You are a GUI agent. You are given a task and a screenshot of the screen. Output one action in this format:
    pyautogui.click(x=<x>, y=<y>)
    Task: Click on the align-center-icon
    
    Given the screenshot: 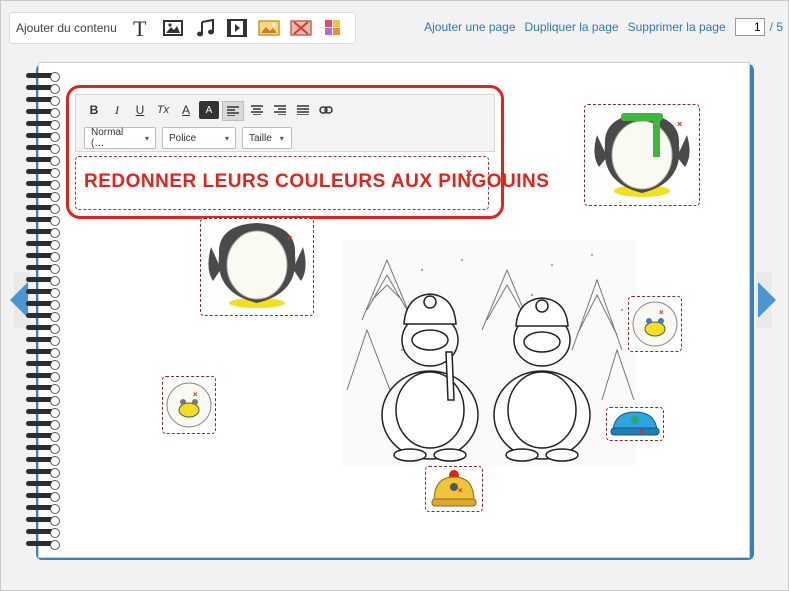 What is the action you would take?
    pyautogui.click(x=257, y=110)
    